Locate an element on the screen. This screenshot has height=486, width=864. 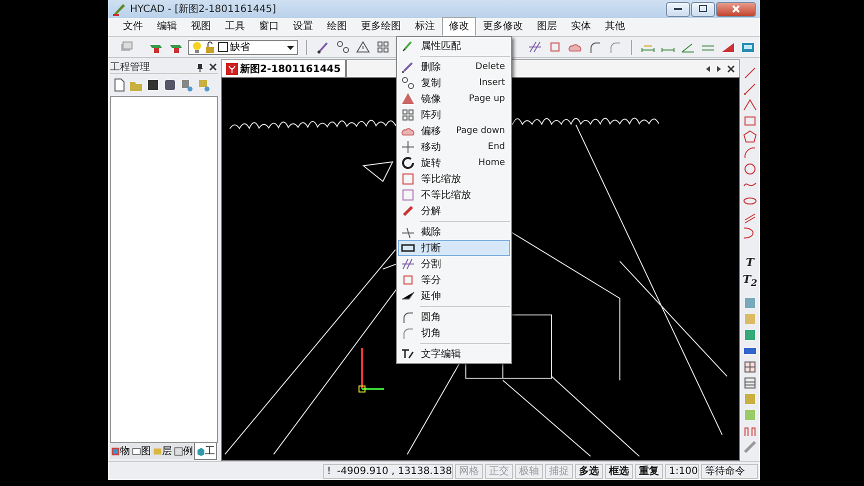
panel-title: 工程管理 is located at coordinates (130, 67).